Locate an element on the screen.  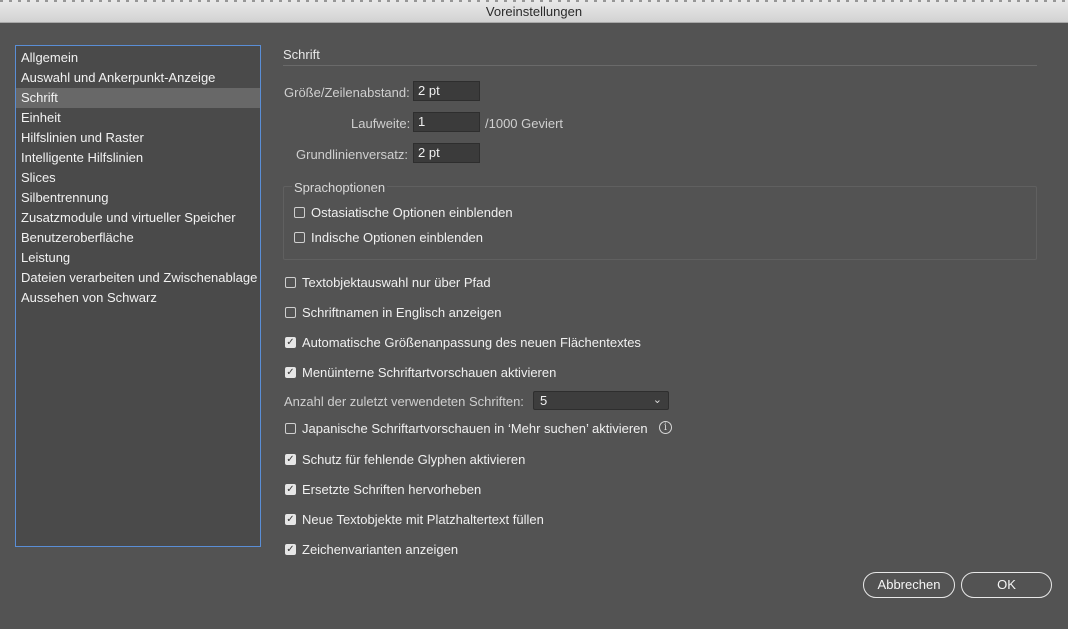
baseline-label: Grundlinienversatz: is located at coordinates (352, 154).